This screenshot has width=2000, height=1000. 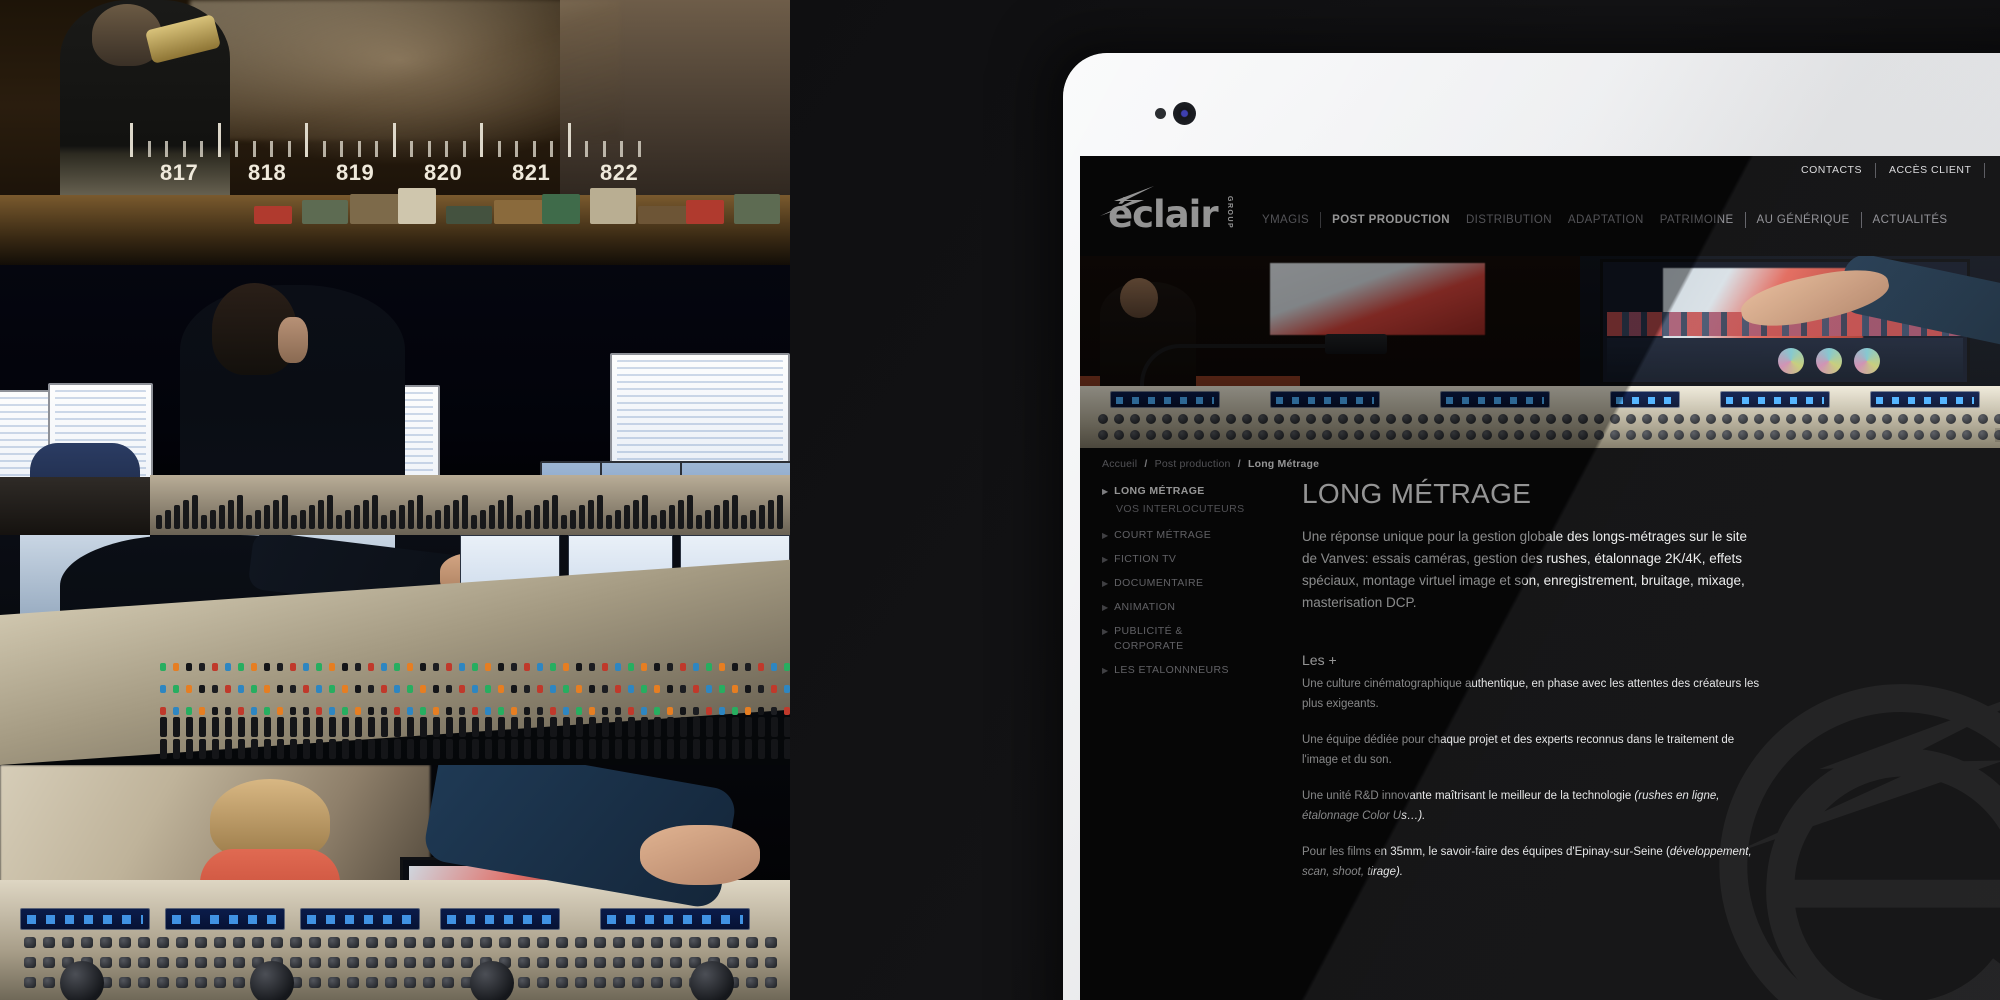 I want to click on sidebar-item-court-m-trage: ▶ COURT MÉTRAGE, so click(x=1177, y=535).